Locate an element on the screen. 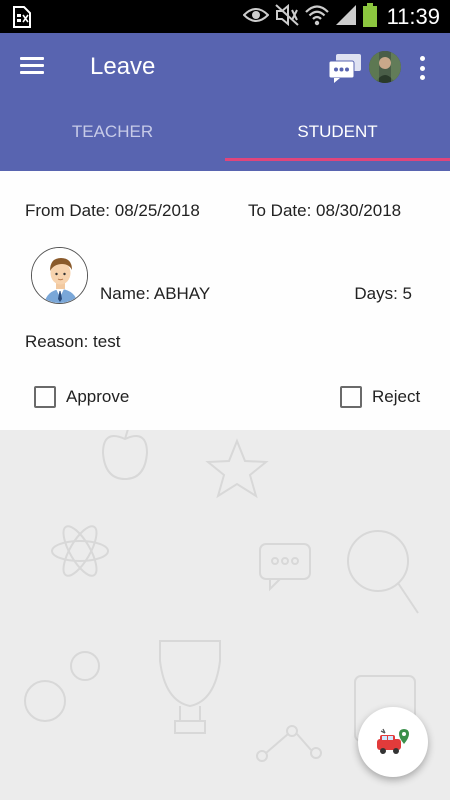 The image size is (450, 800). clock-time: 11:39 is located at coordinates (413, 16).